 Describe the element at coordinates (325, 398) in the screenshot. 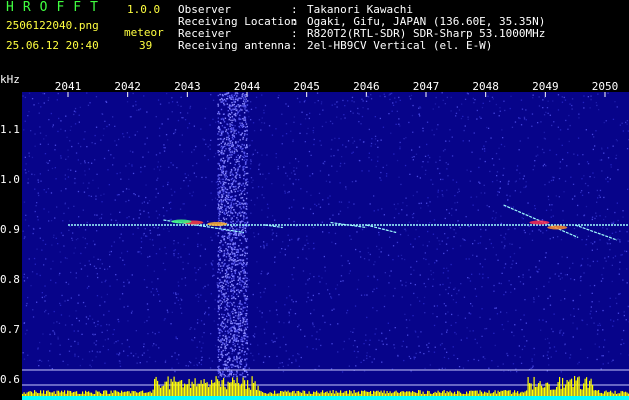

I see `bottom-strip` at that location.